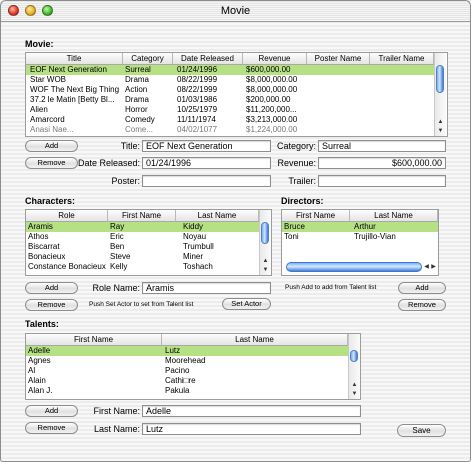  Describe the element at coordinates (206, 146) in the screenshot. I see `title-field: EOF Next Generation` at that location.